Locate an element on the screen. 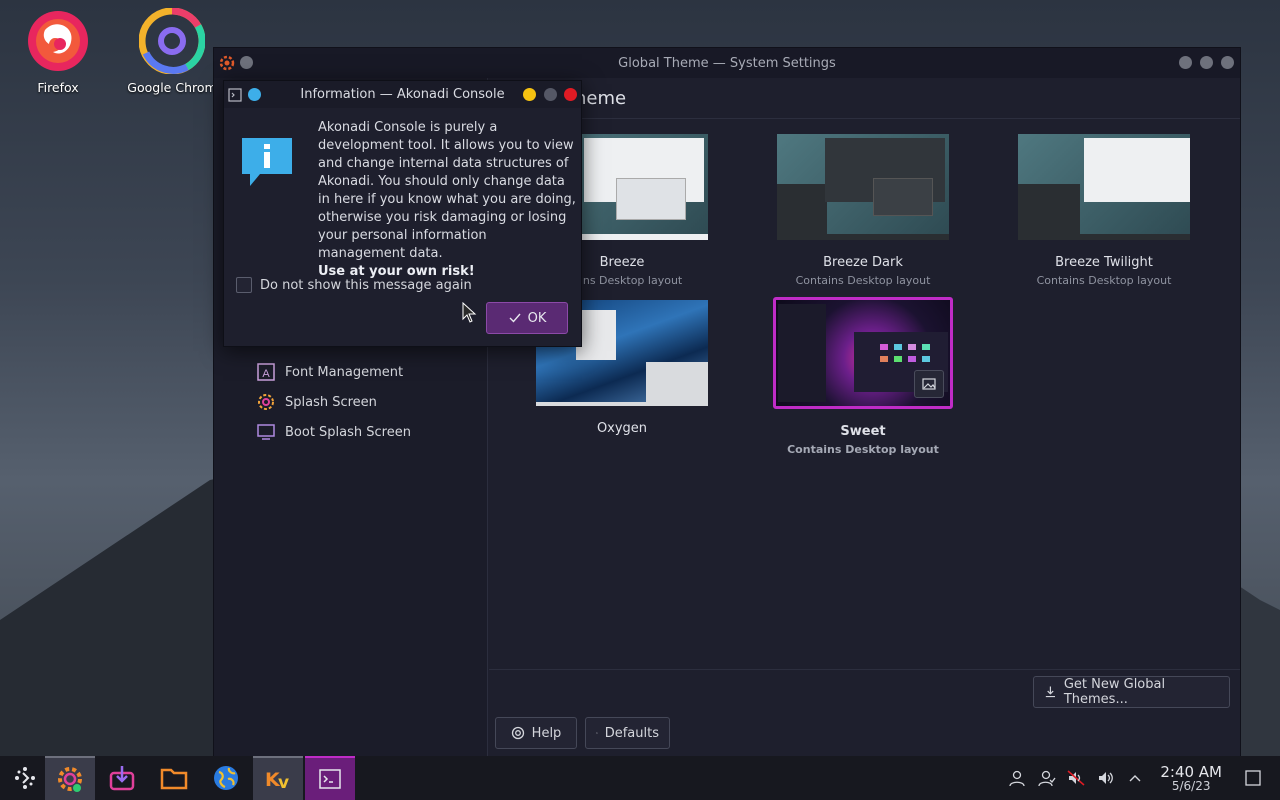 This screenshot has height=800, width=1280. theme-card-sweet: Sweet Contains Desktop layout is located at coordinates (863, 376).